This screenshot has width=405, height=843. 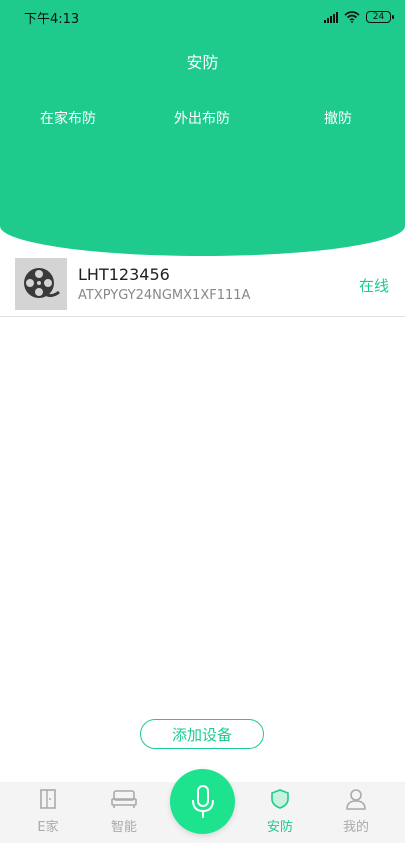 I want to click on door-icon, so click(x=48, y=799).